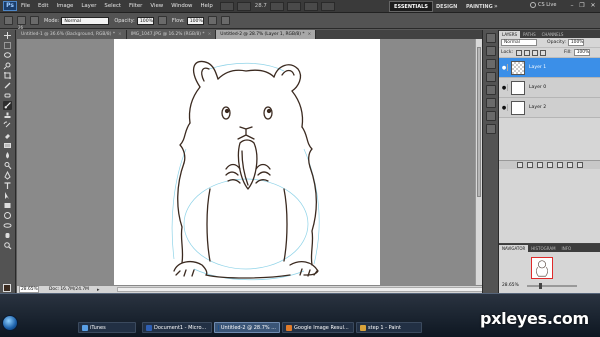 The width and height of the screenshot is (600, 337). Describe the element at coordinates (549, 88) in the screenshot. I see `layer-row-layer-0: ● Layer 0` at that location.